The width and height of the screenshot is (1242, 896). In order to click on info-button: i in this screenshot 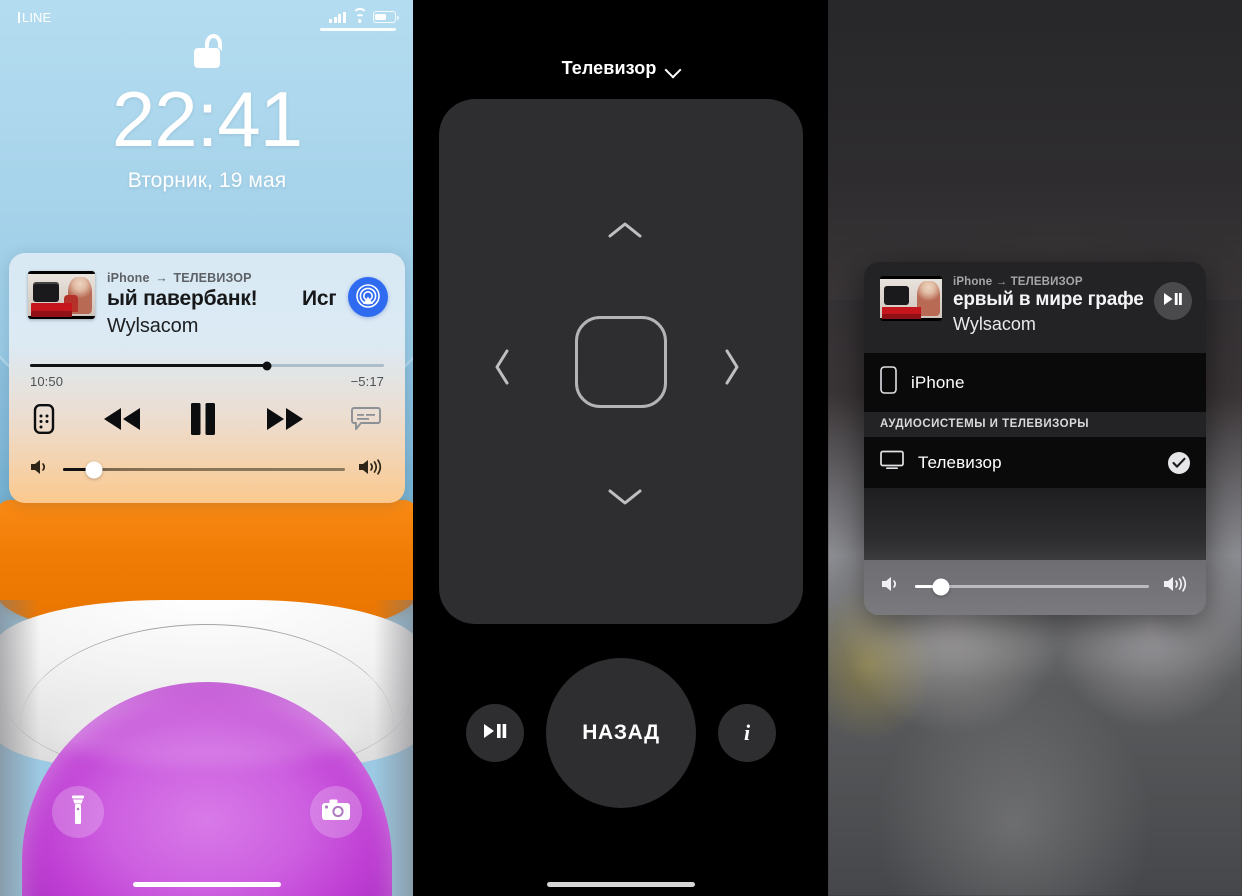, I will do `click(747, 733)`.